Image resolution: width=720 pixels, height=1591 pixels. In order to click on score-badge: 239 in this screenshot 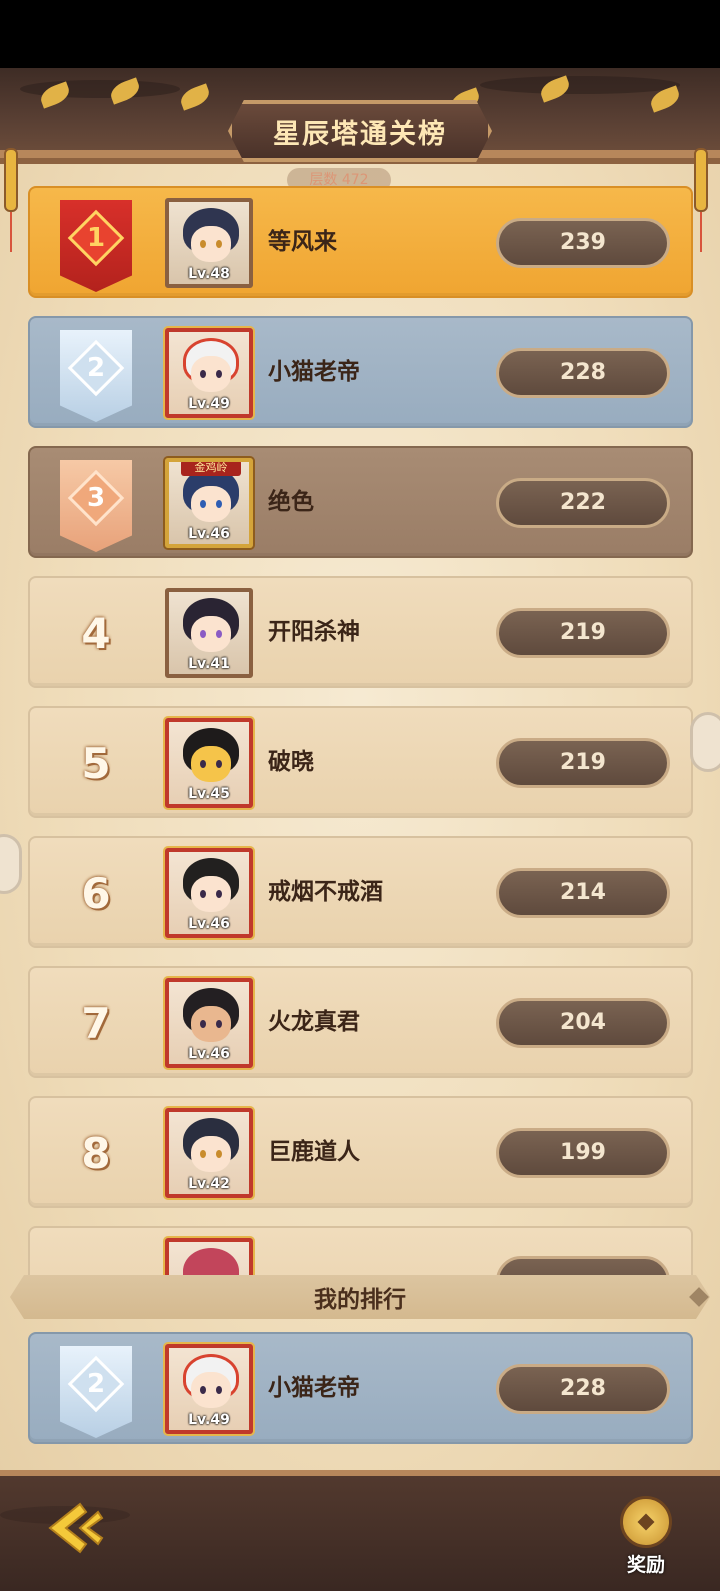, I will do `click(583, 243)`.